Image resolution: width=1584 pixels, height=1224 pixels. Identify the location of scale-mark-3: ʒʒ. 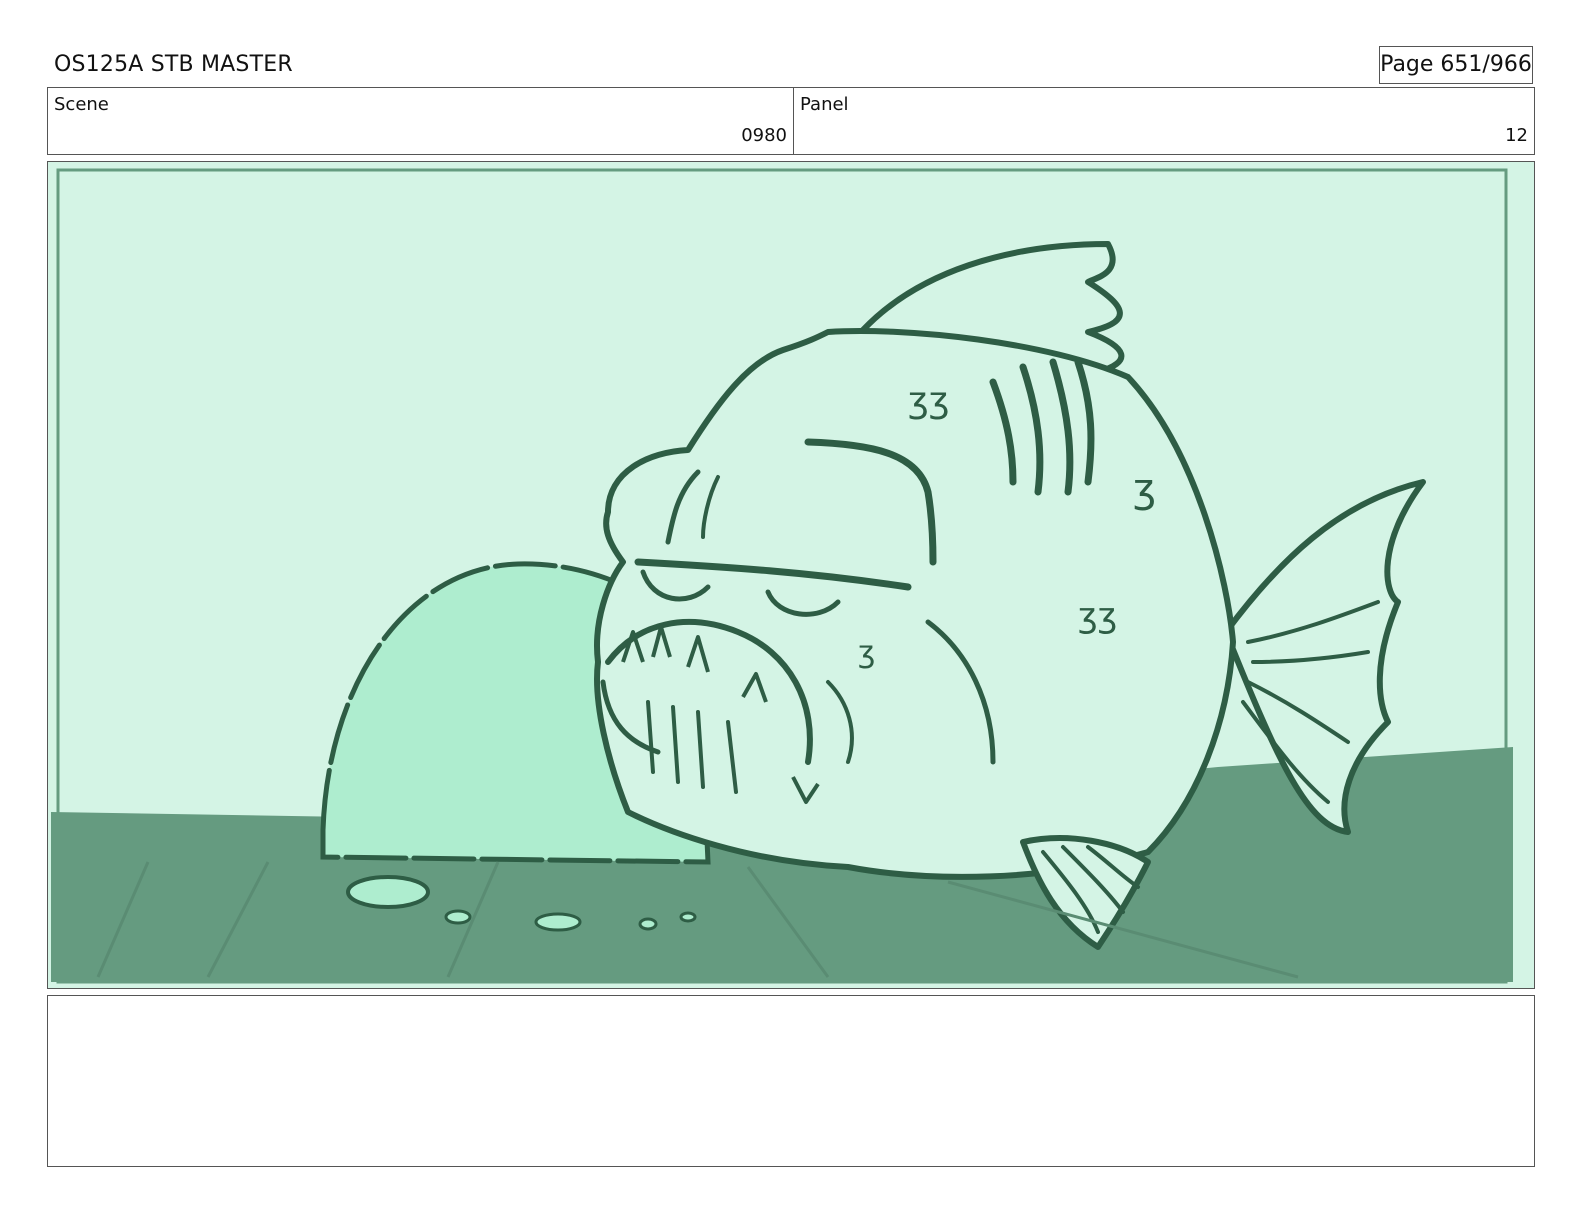
(1097, 616).